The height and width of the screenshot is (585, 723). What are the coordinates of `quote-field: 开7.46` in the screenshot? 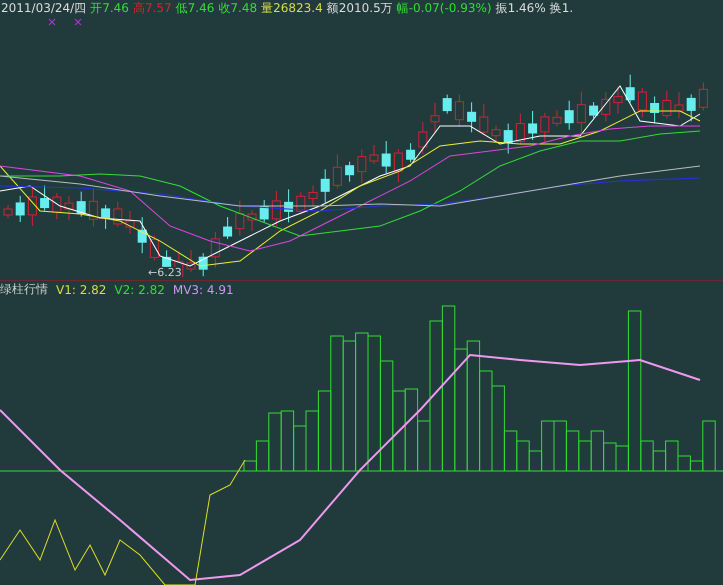 It's located at (109, 9).